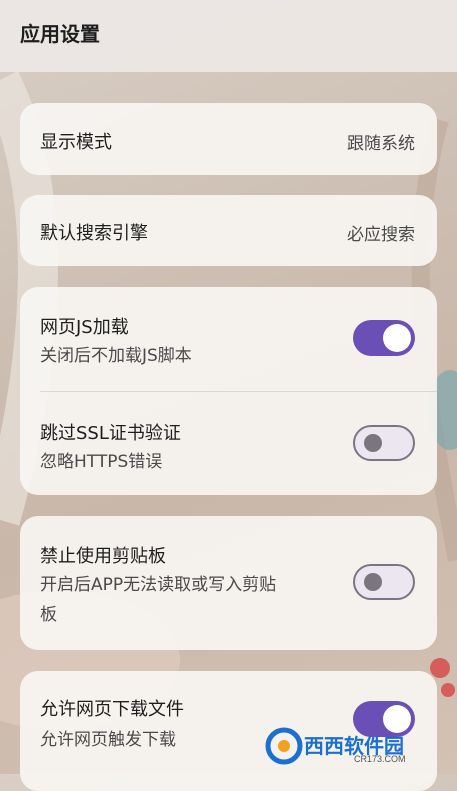 The width and height of the screenshot is (457, 791). What do you see at coordinates (112, 709) in the screenshot?
I see `download-label: 允许网页下载文件` at bounding box center [112, 709].